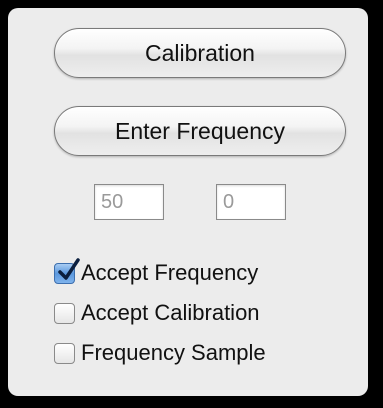 The width and height of the screenshot is (383, 408). I want to click on accept-calibration-label: Accept Calibration, so click(170, 312).